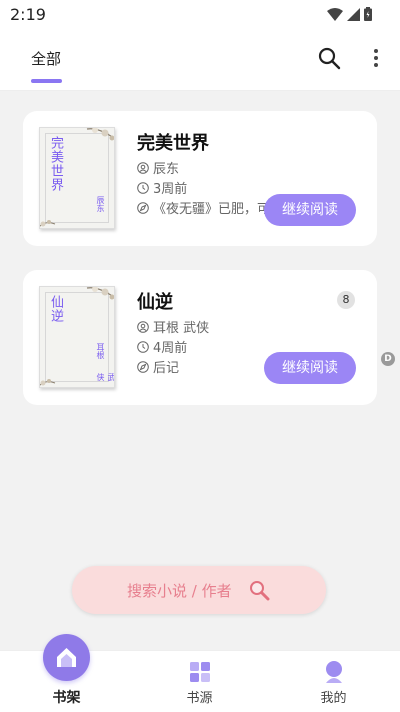  Describe the element at coordinates (181, 328) in the screenshot. I see `book-author: 耳根 武侠` at that location.